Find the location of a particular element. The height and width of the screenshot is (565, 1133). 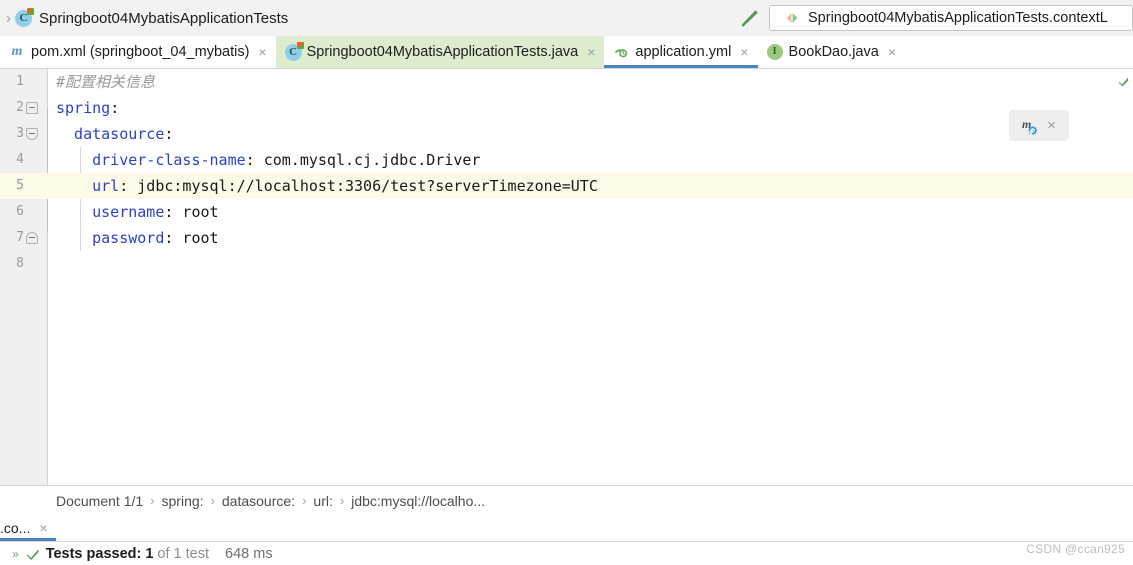

spring-yaml-icon is located at coordinates (621, 52).